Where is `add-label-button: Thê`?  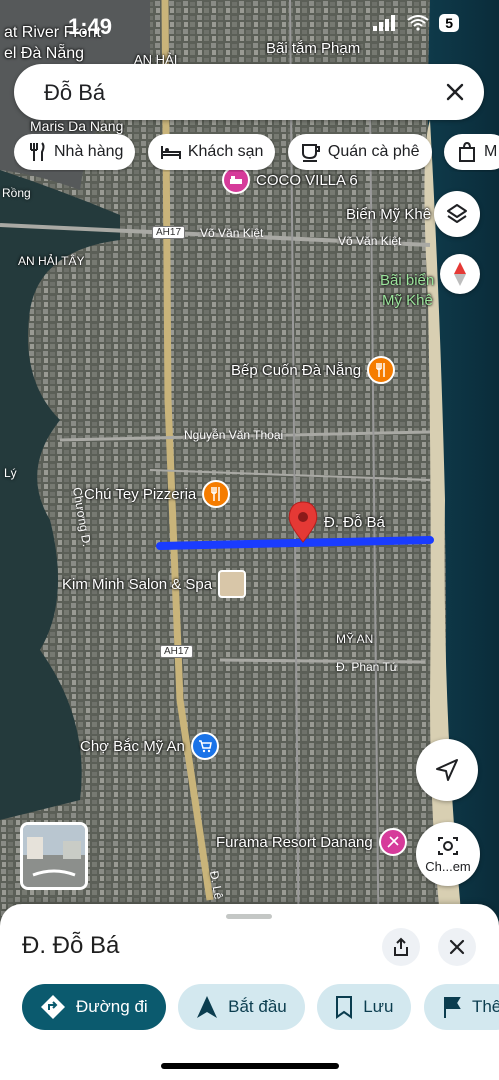
add-label-button: Thê is located at coordinates (461, 1007).